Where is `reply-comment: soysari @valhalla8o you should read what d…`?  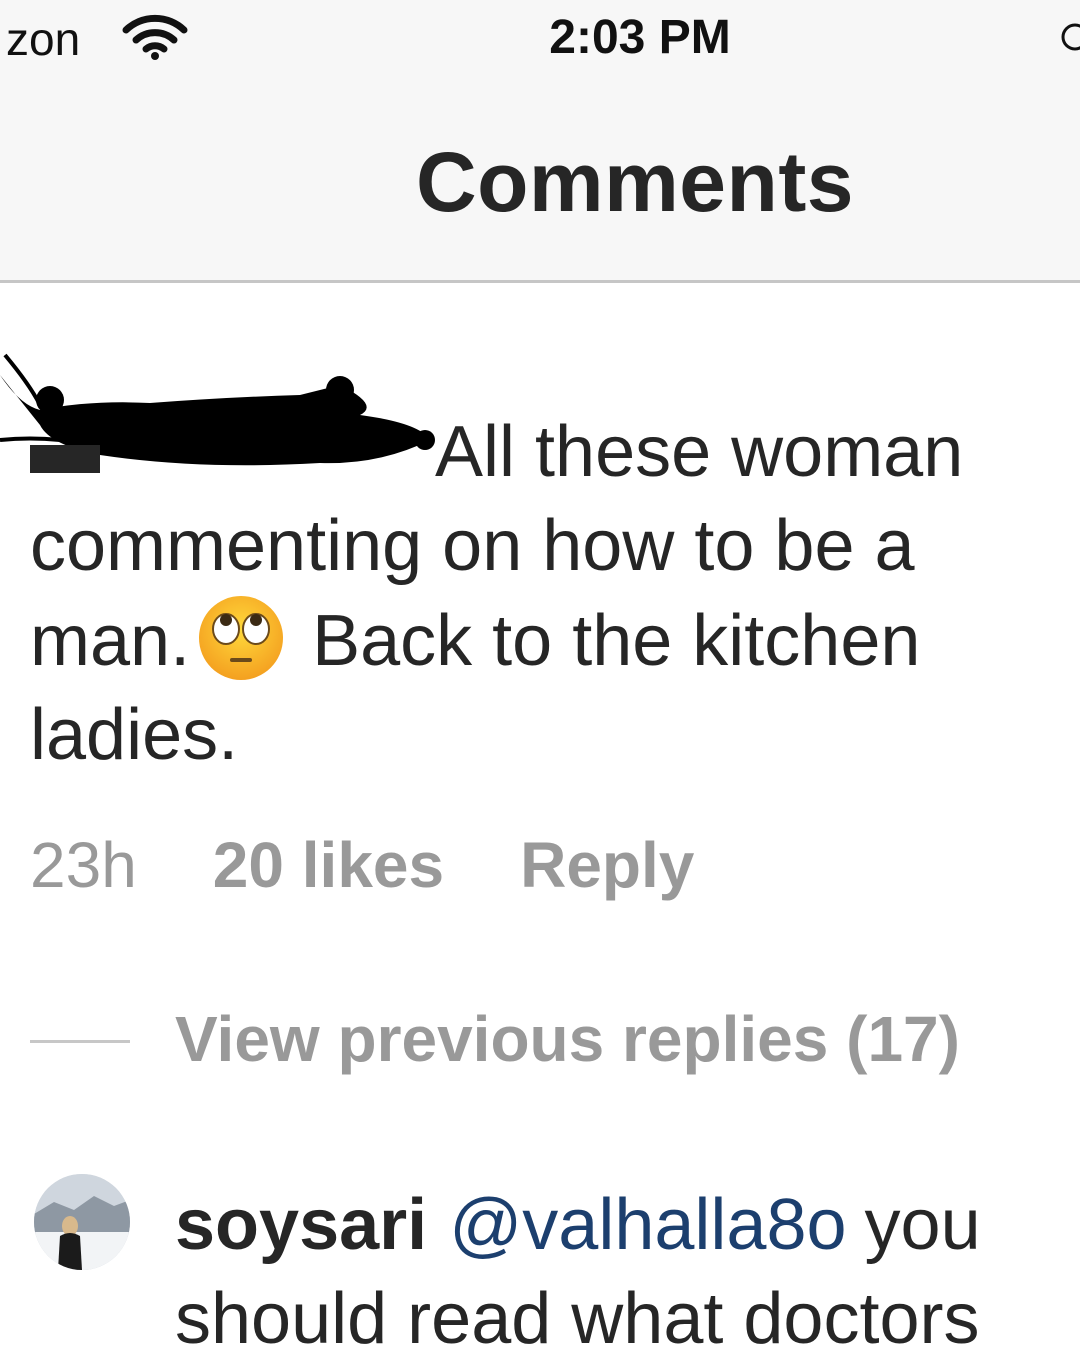
reply-comment: soysari @valhalla8o you should read what d… is located at coordinates (627, 1261).